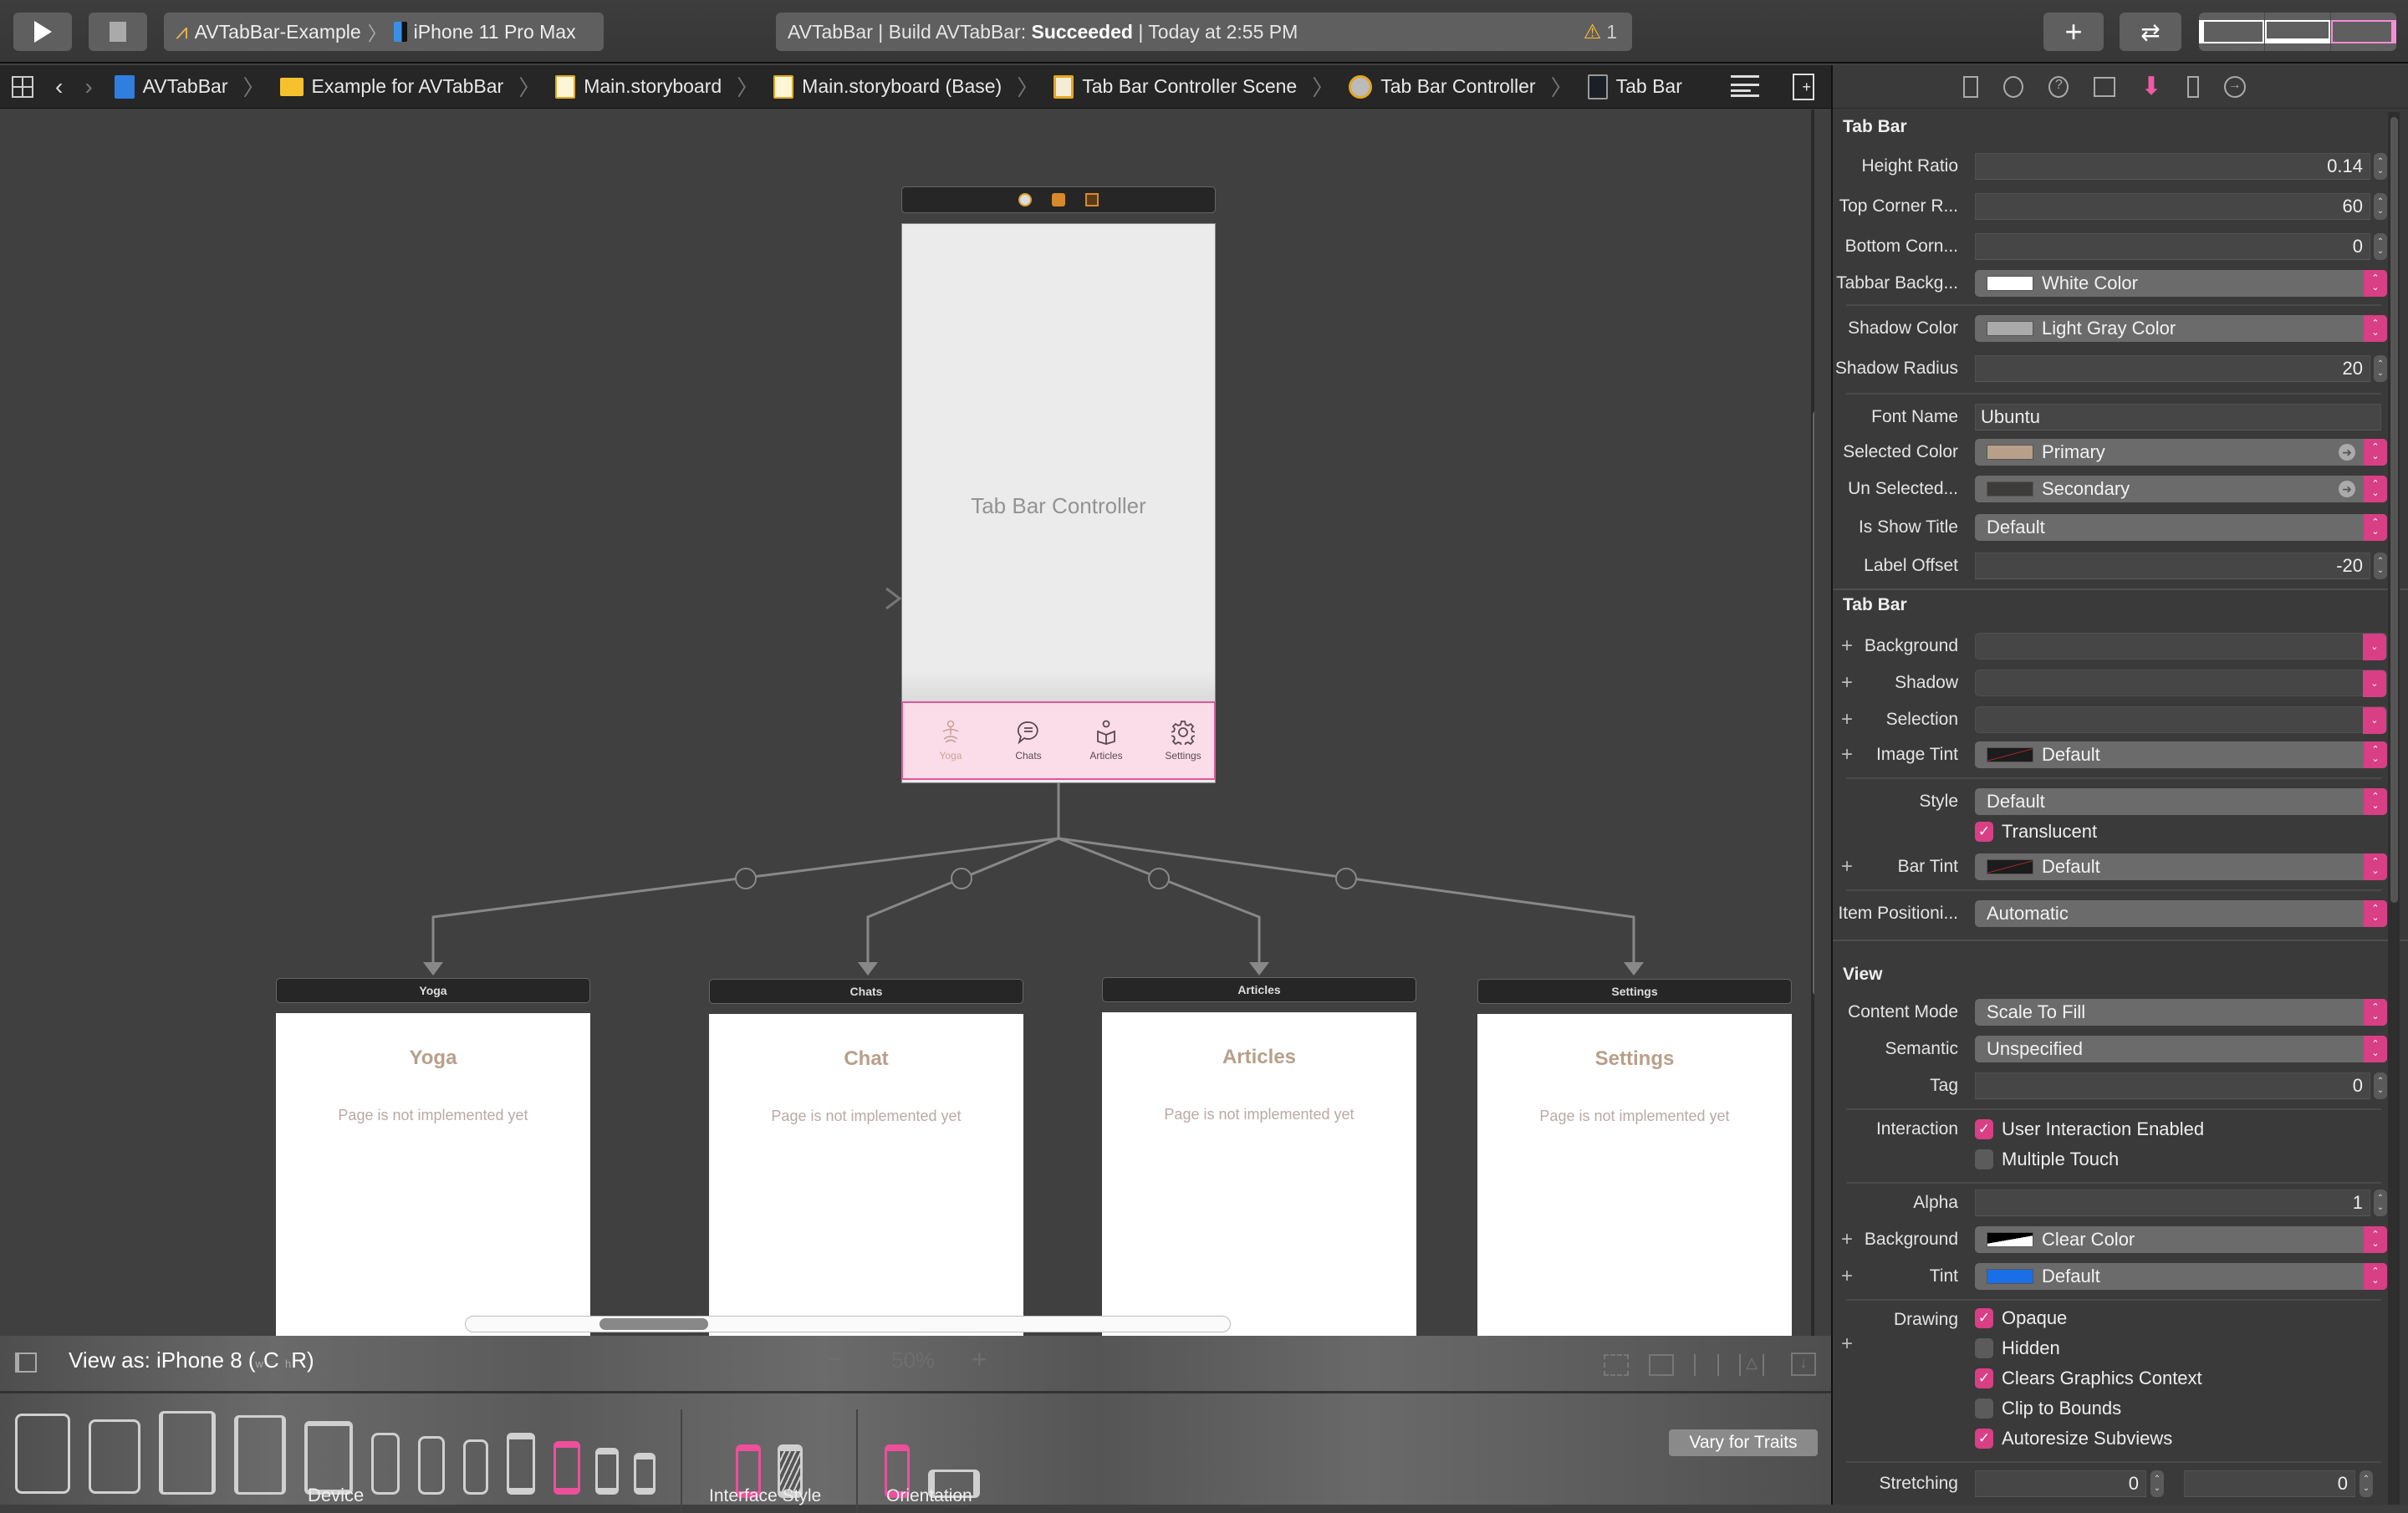  Describe the element at coordinates (980, 1359) in the screenshot. I see `zoom-in-button: +` at that location.